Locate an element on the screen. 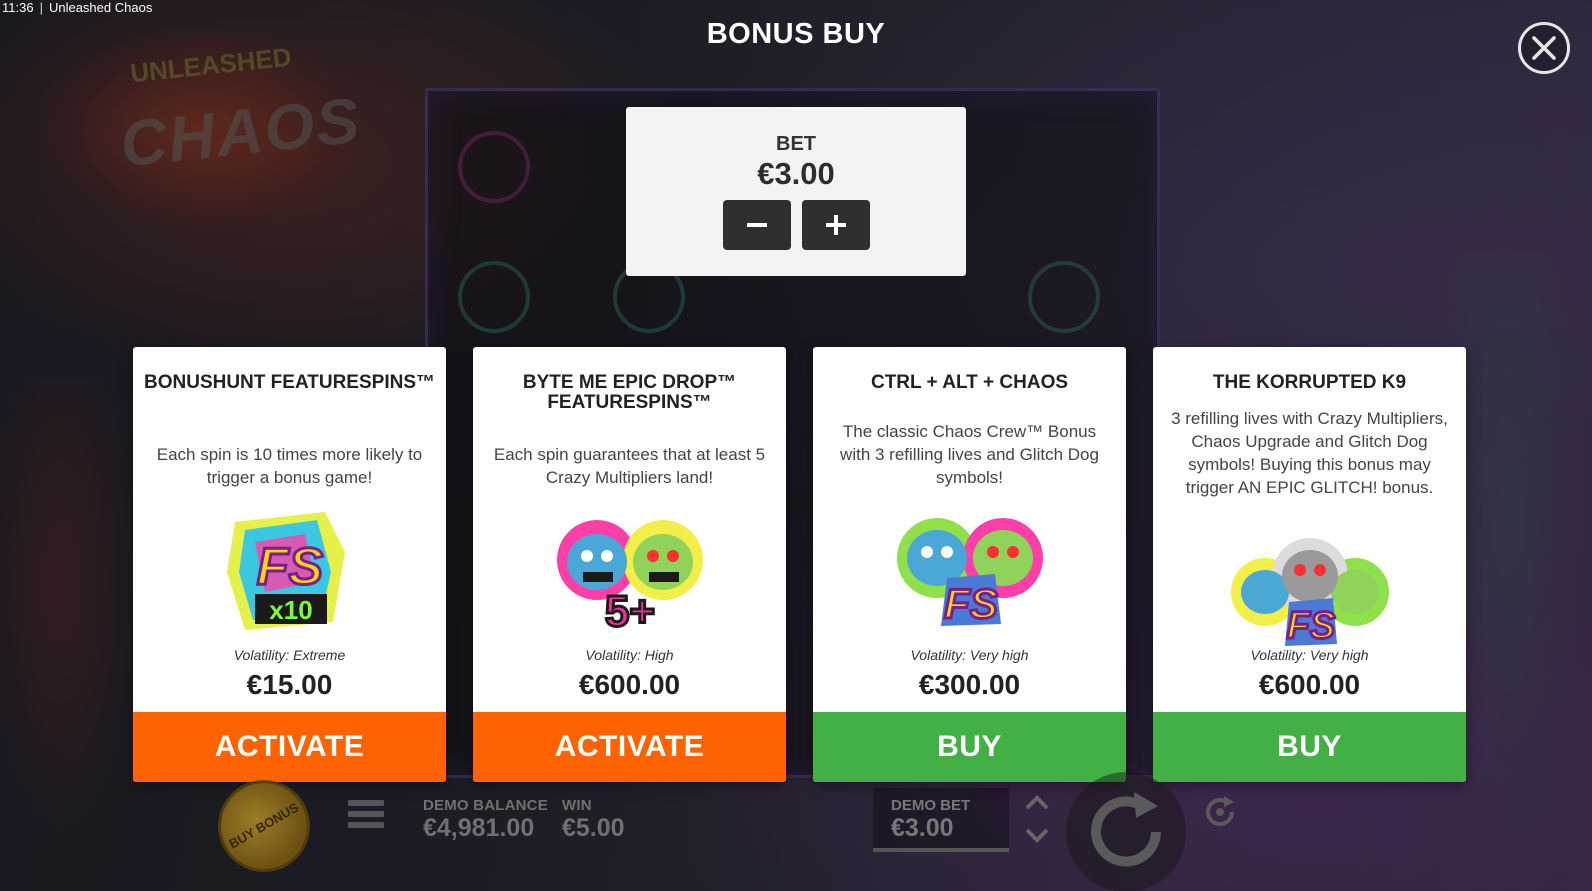  fs-duo-icon: FS is located at coordinates (969, 573).